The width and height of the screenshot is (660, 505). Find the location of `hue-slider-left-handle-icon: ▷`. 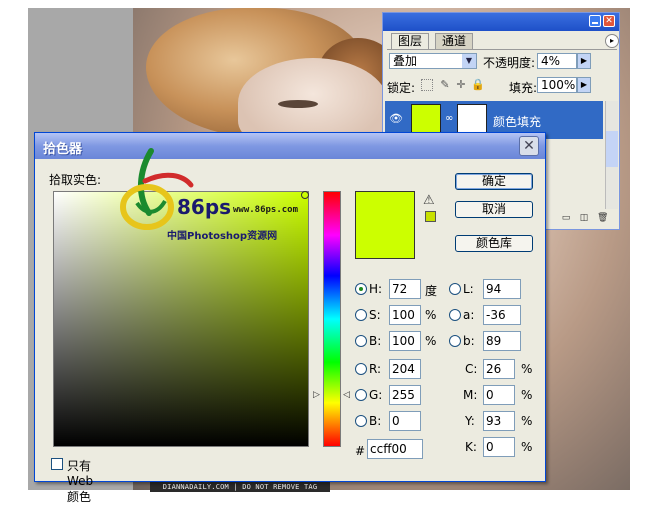

hue-slider-left-handle-icon: ▷ is located at coordinates (316, 395).